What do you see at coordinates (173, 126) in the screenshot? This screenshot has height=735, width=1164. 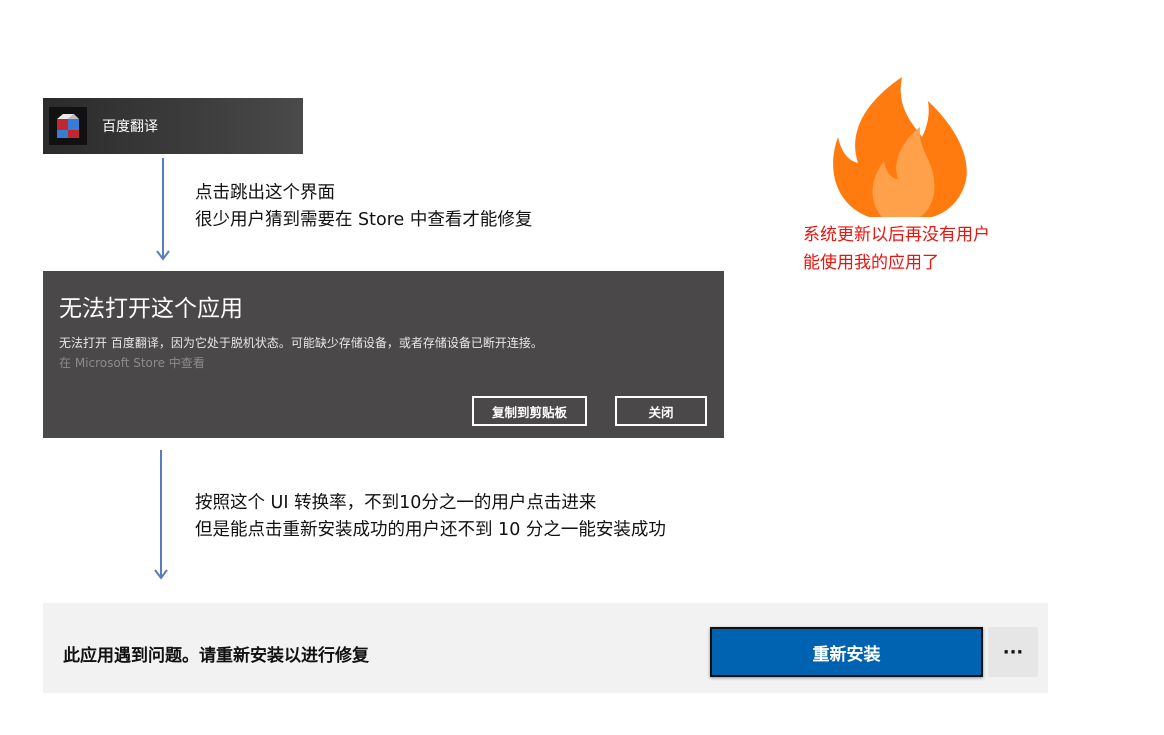 I see `taskbar-app-tile: 百度翻译` at bounding box center [173, 126].